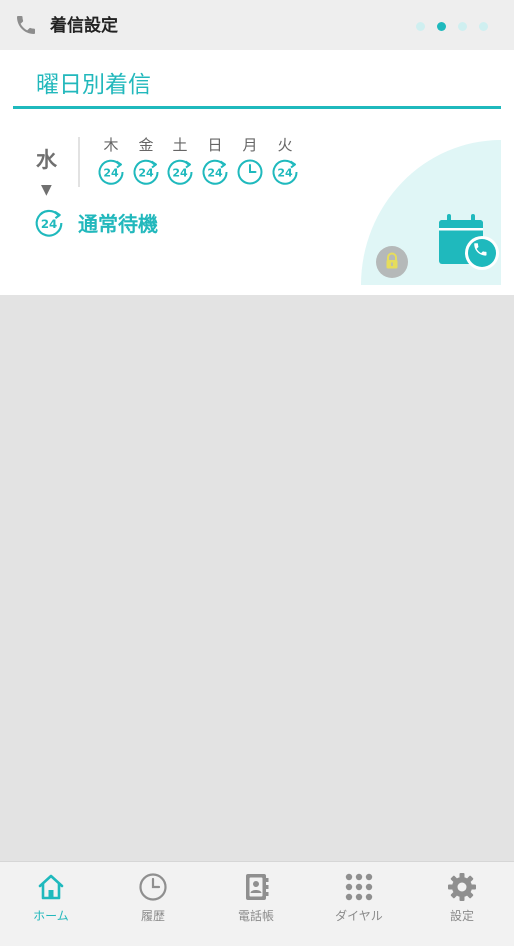 This screenshot has height=946, width=514. What do you see at coordinates (255, 916) in the screenshot?
I see `nav-label: 電話帳` at bounding box center [255, 916].